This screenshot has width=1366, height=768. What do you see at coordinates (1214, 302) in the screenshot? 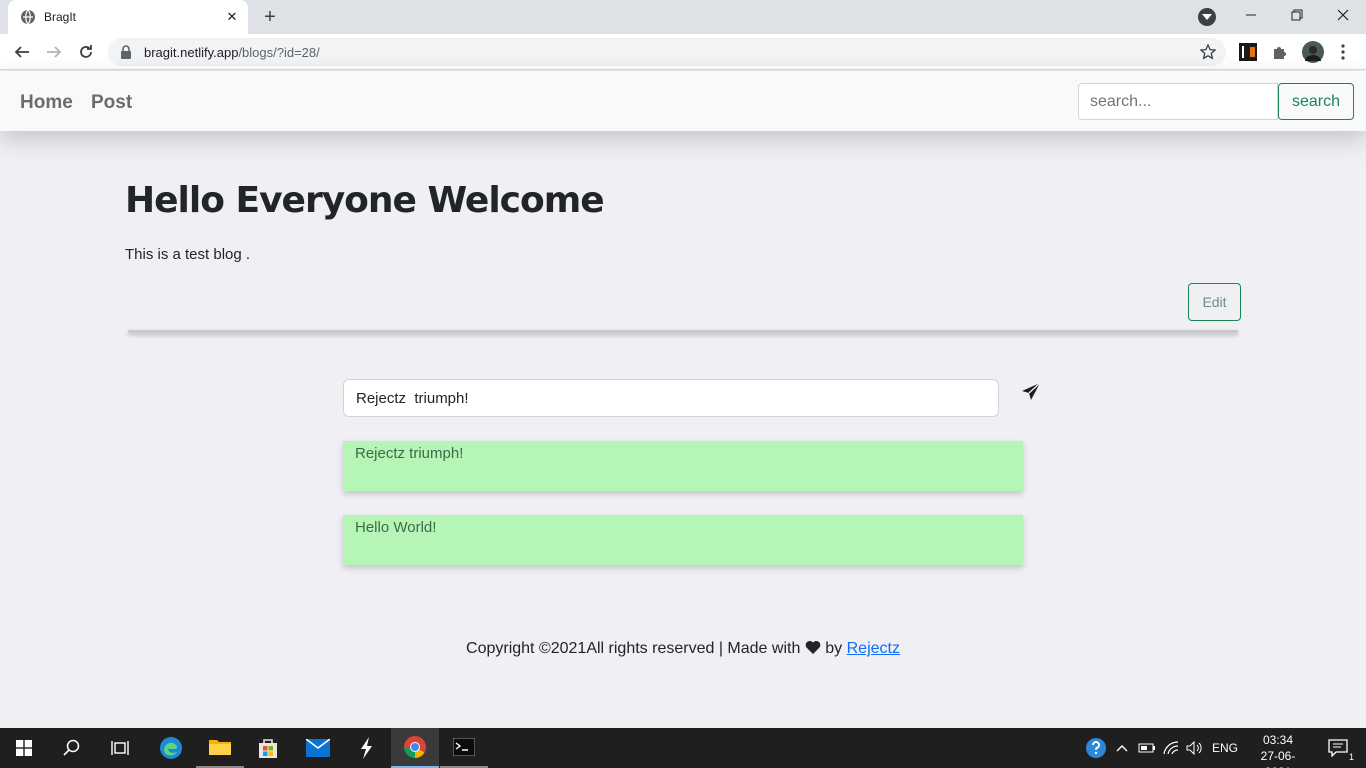
I see `edit-button: Edit` at bounding box center [1214, 302].